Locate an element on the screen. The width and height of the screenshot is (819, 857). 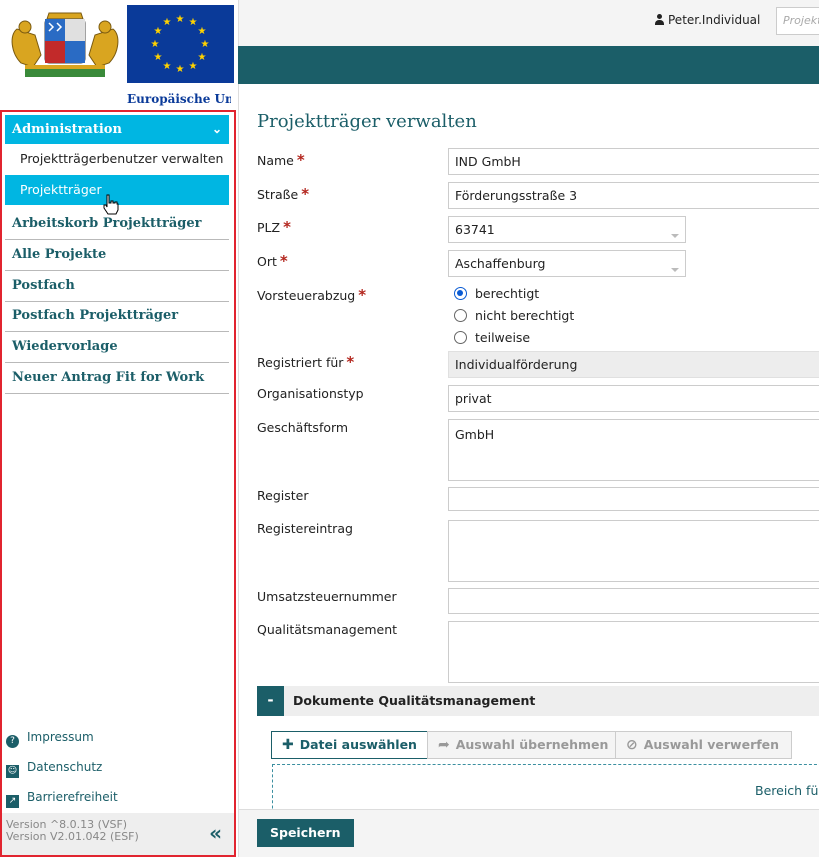
documents-section-title: Dokumente Qualitätsmanagement is located at coordinates (414, 700).